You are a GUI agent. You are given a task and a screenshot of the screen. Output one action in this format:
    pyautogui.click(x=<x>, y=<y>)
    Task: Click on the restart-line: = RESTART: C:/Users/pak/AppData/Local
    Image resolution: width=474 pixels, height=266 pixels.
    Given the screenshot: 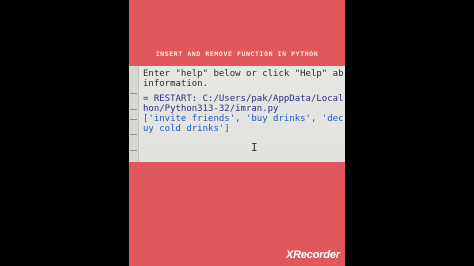 What is the action you would take?
    pyautogui.click(x=243, y=99)
    